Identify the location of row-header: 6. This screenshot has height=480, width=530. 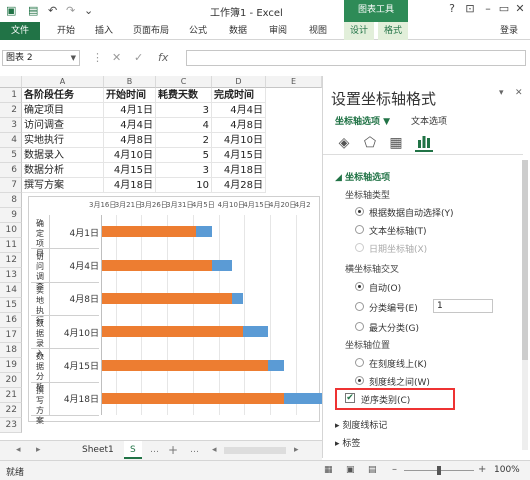
(11, 170).